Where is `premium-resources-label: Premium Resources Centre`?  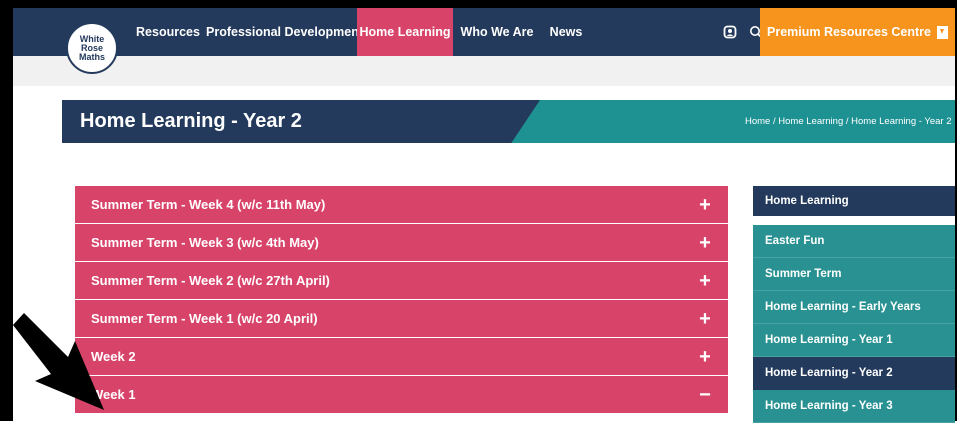
premium-resources-label: Premium Resources Centre is located at coordinates (849, 32).